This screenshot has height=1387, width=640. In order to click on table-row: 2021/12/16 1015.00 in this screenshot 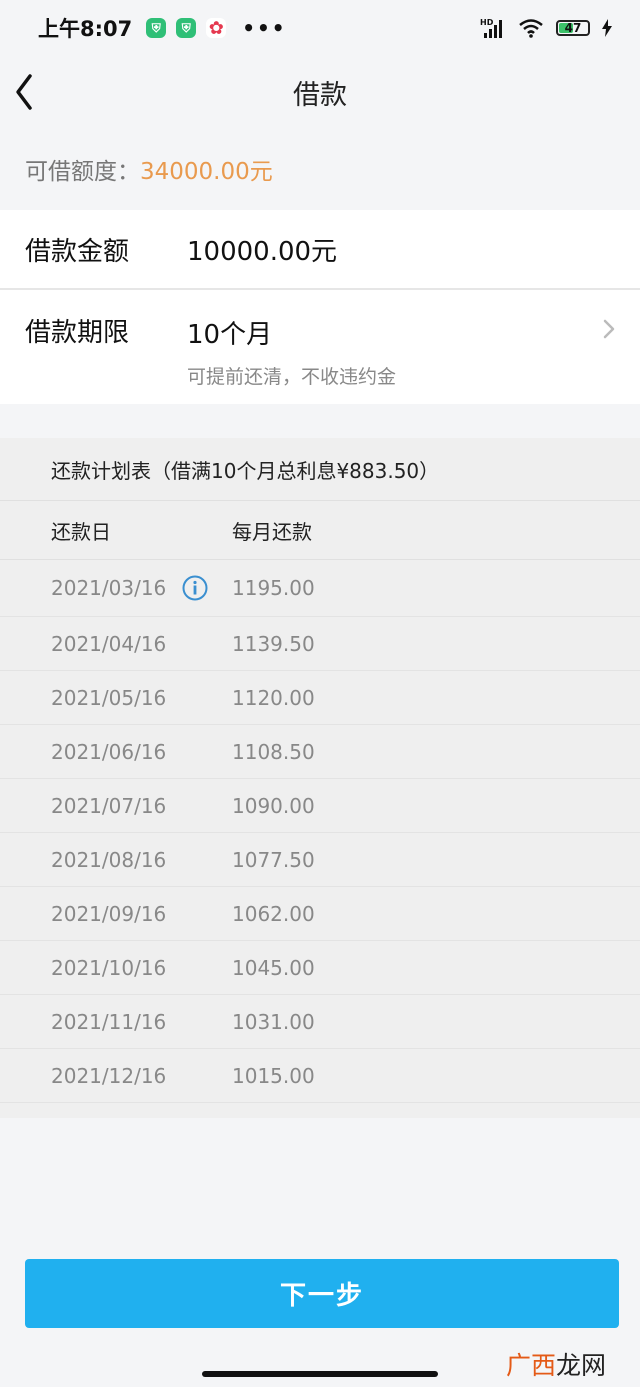, I will do `click(320, 1076)`.